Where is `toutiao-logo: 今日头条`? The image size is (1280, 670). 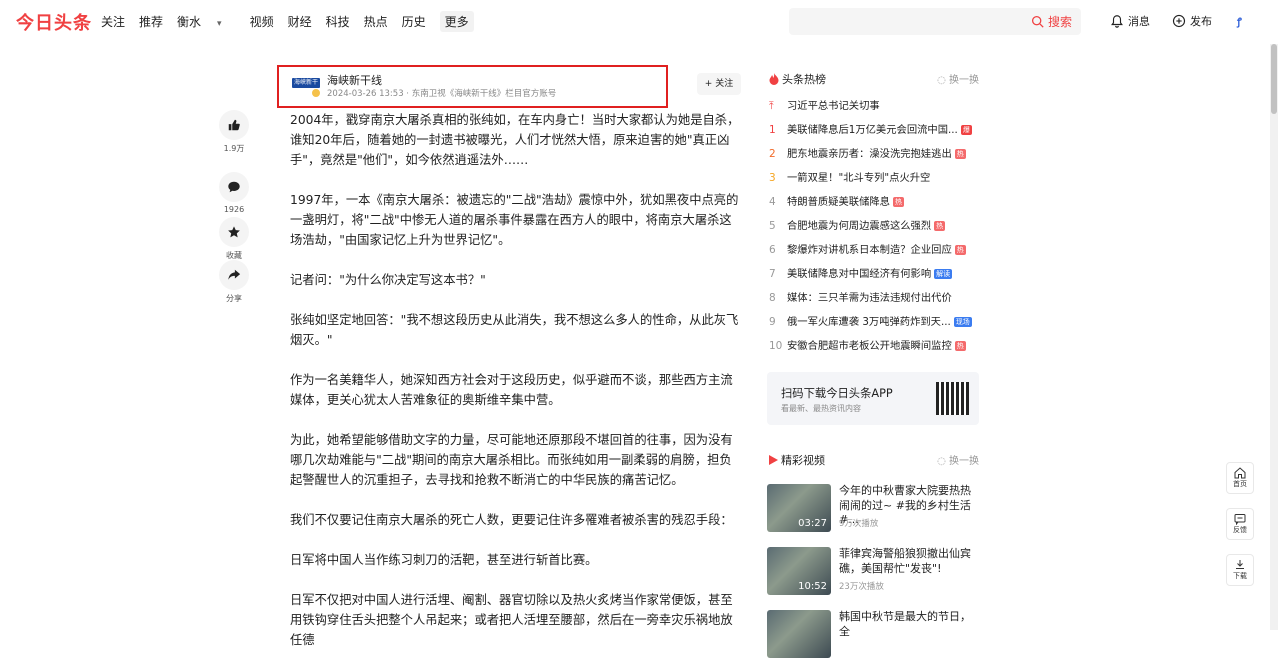 toutiao-logo: 今日头条 is located at coordinates (54, 22).